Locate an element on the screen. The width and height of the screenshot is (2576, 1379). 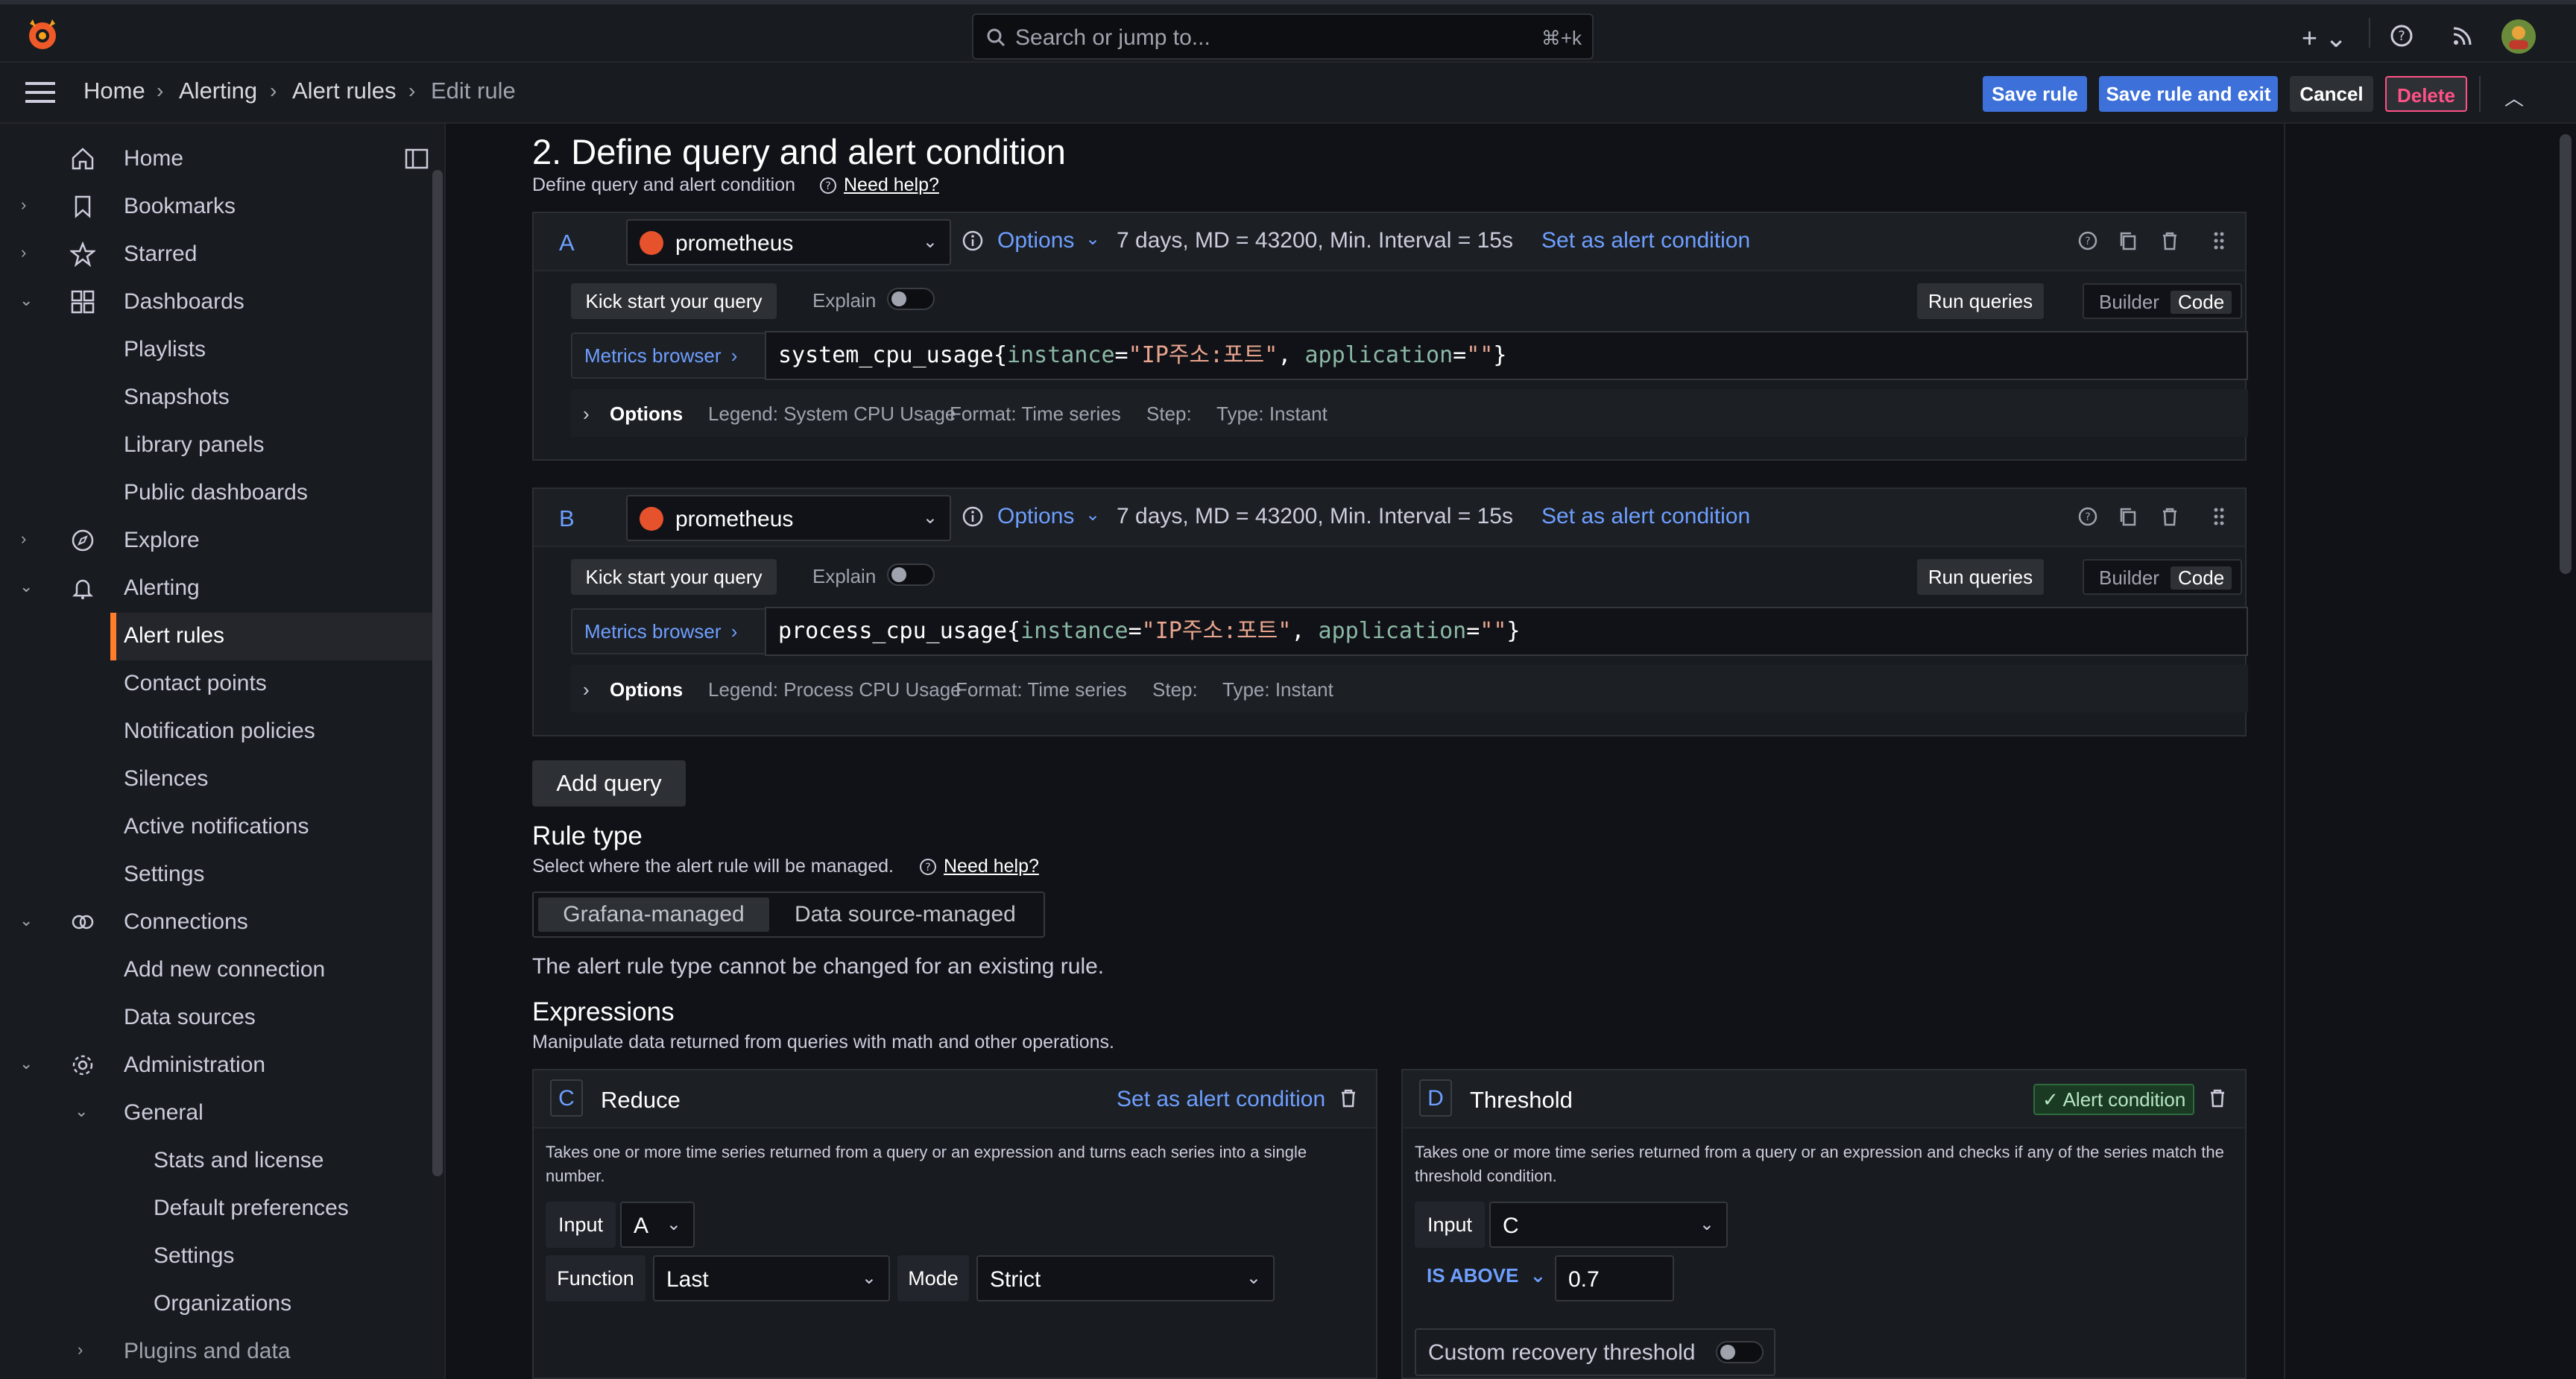
save-rule-button: Save rule is located at coordinates (2035, 94).